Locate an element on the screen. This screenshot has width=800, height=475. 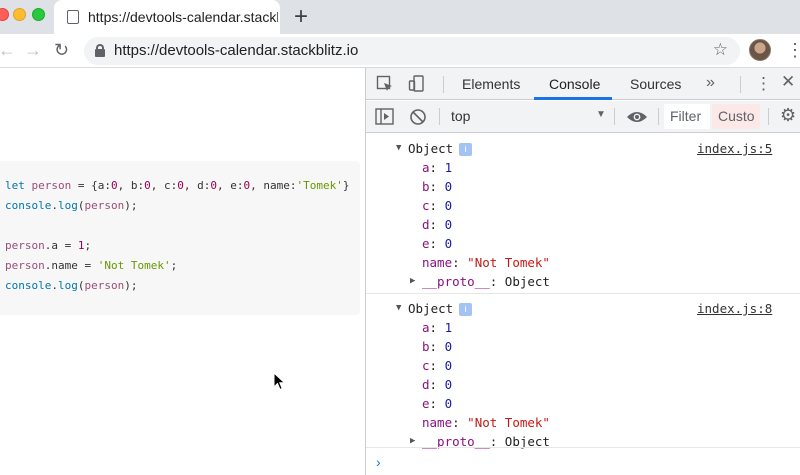
gear-icon: ⚙ is located at coordinates (788, 115).